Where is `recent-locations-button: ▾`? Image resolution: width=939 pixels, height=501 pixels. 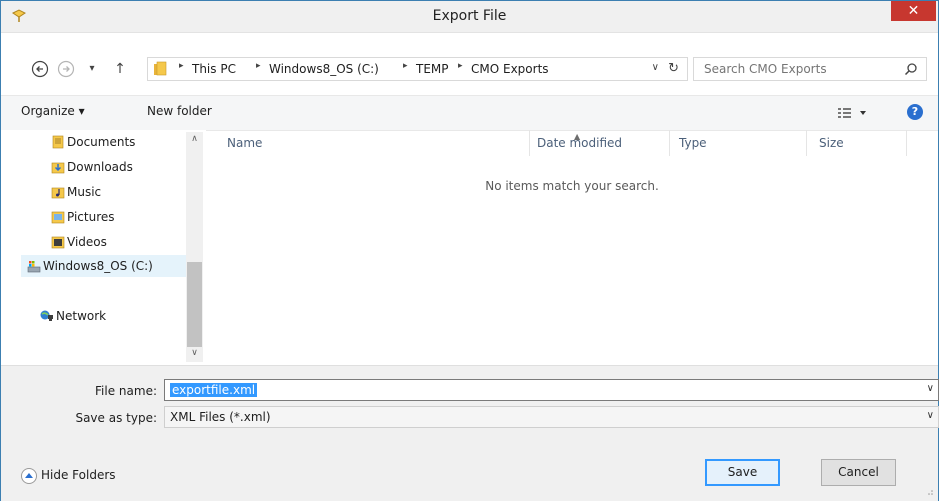 recent-locations-button: ▾ is located at coordinates (92, 69).